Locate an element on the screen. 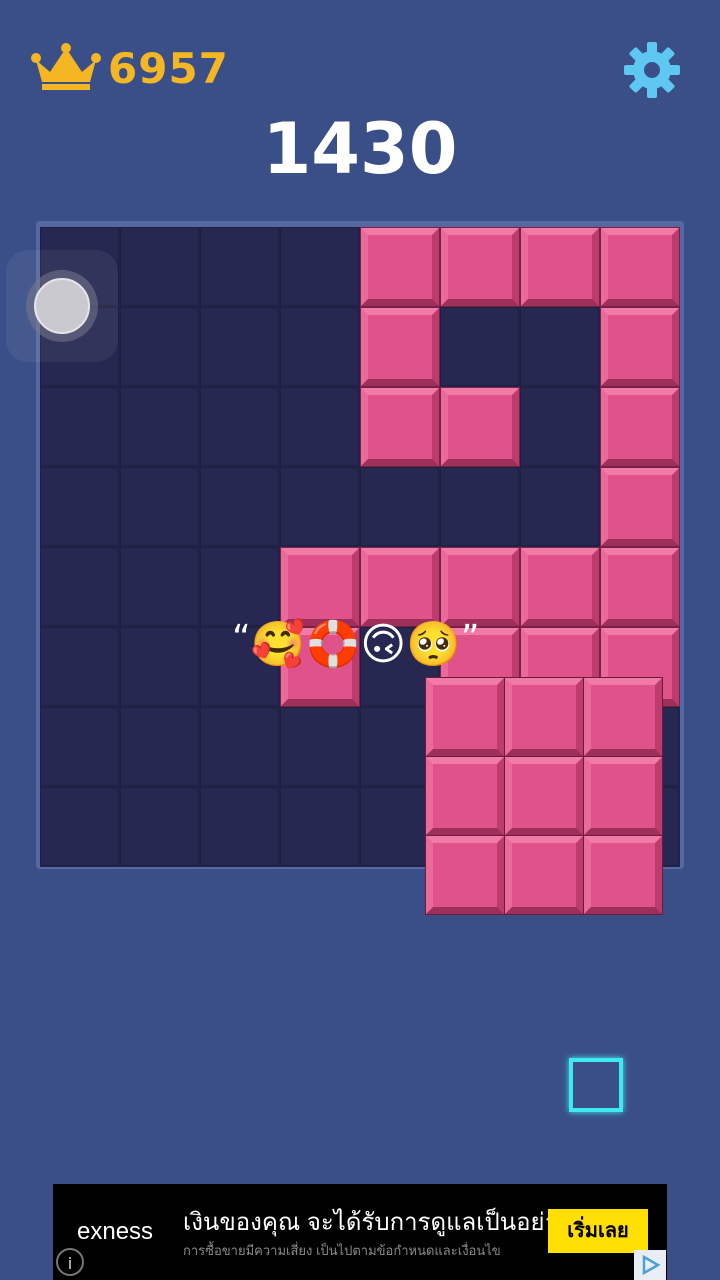 Image resolution: width=720 pixels, height=1280 pixels. emoji-caption: “🥰🛟🙃🥺” is located at coordinates (356, 644).